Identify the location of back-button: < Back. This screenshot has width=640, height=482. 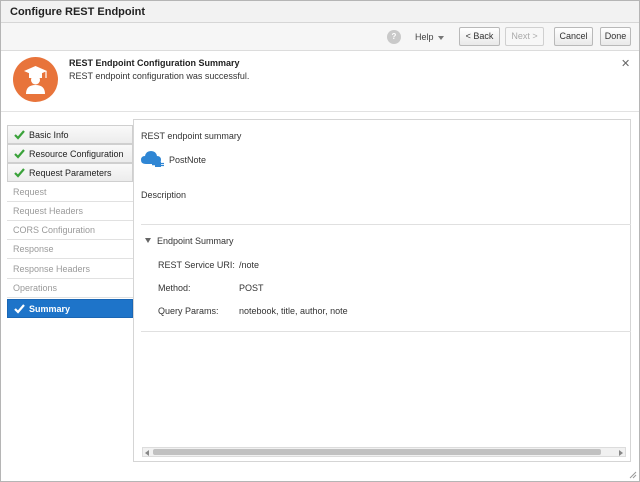
(479, 36).